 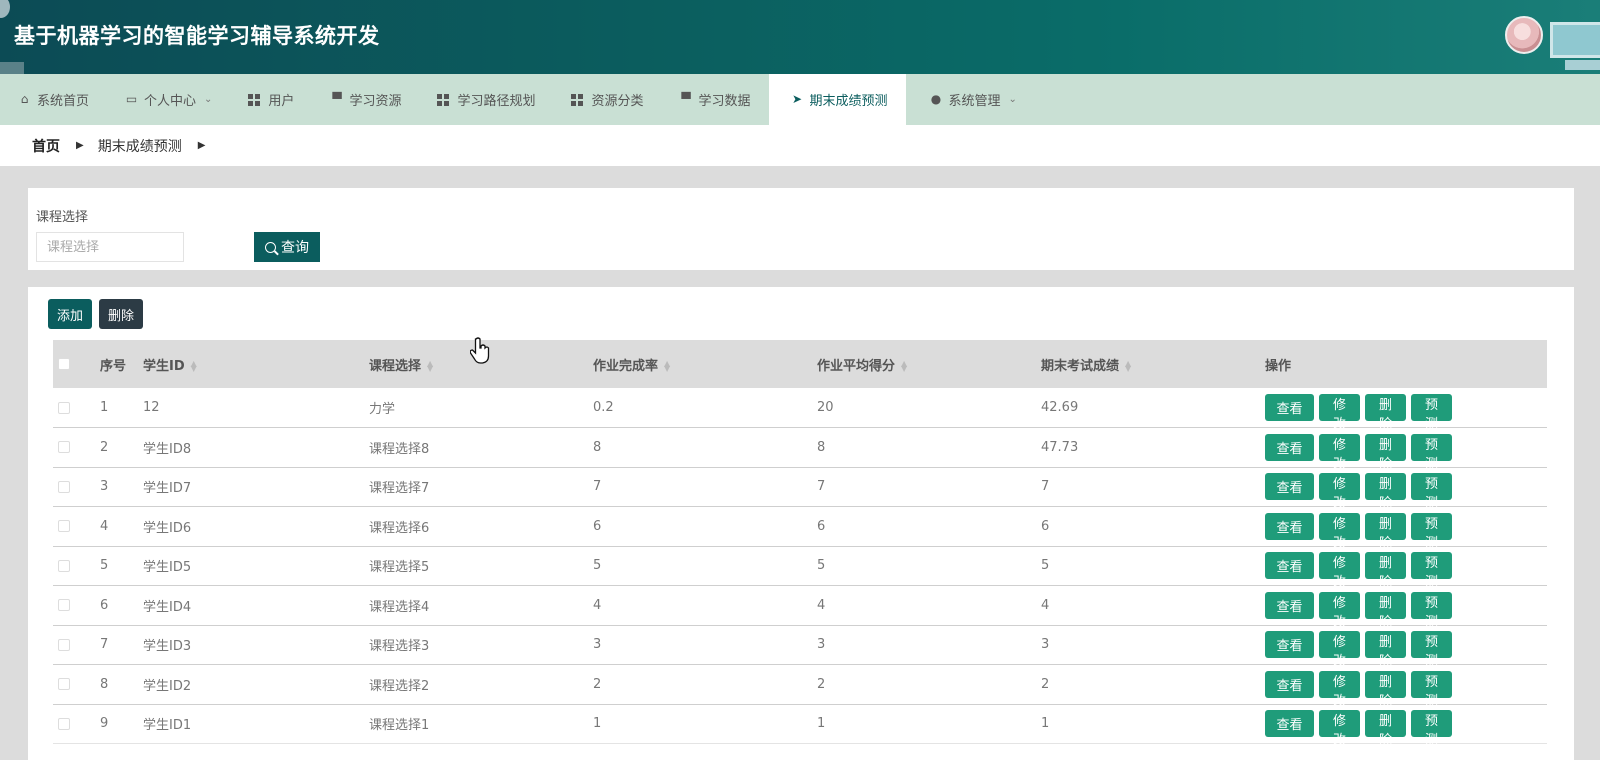 I want to click on nav-item-home: ⌂ 系统首页, so click(x=53, y=99).